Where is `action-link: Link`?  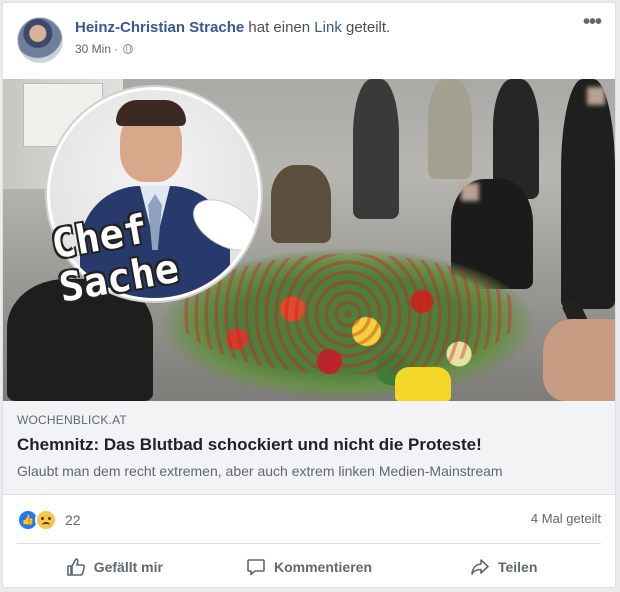 action-link: Link is located at coordinates (328, 27).